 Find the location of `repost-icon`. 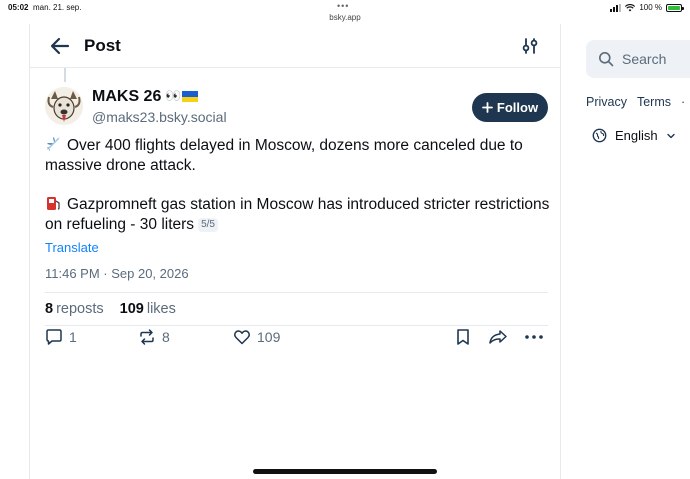

repost-icon is located at coordinates (147, 337).